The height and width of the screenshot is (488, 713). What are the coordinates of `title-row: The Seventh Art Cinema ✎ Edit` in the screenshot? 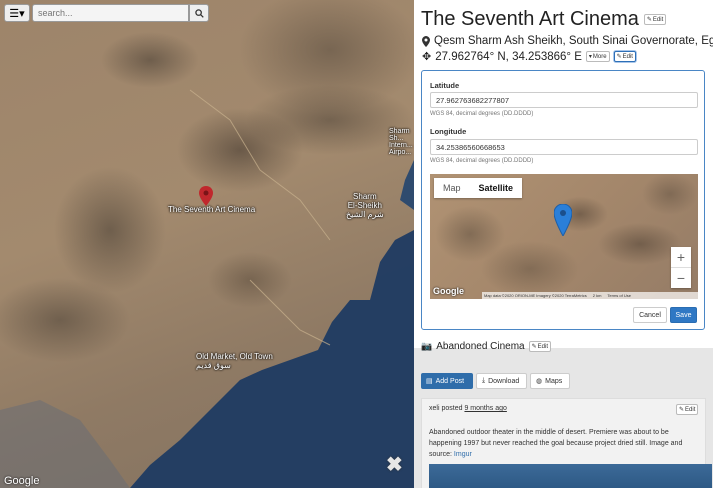 It's located at (544, 19).